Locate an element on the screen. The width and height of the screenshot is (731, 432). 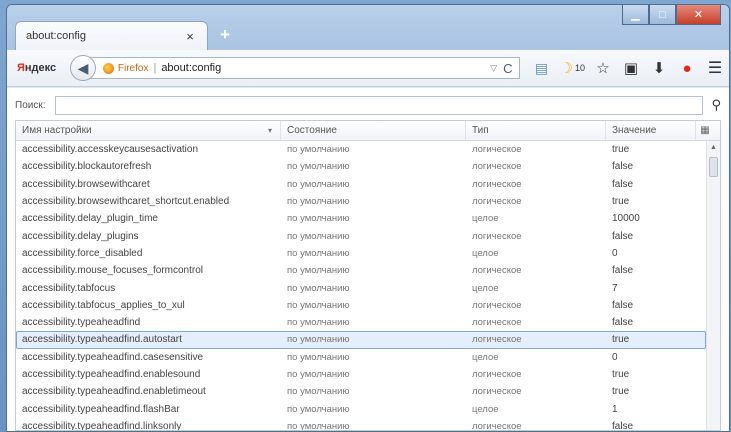
maximize-button: □ is located at coordinates (662, 15).